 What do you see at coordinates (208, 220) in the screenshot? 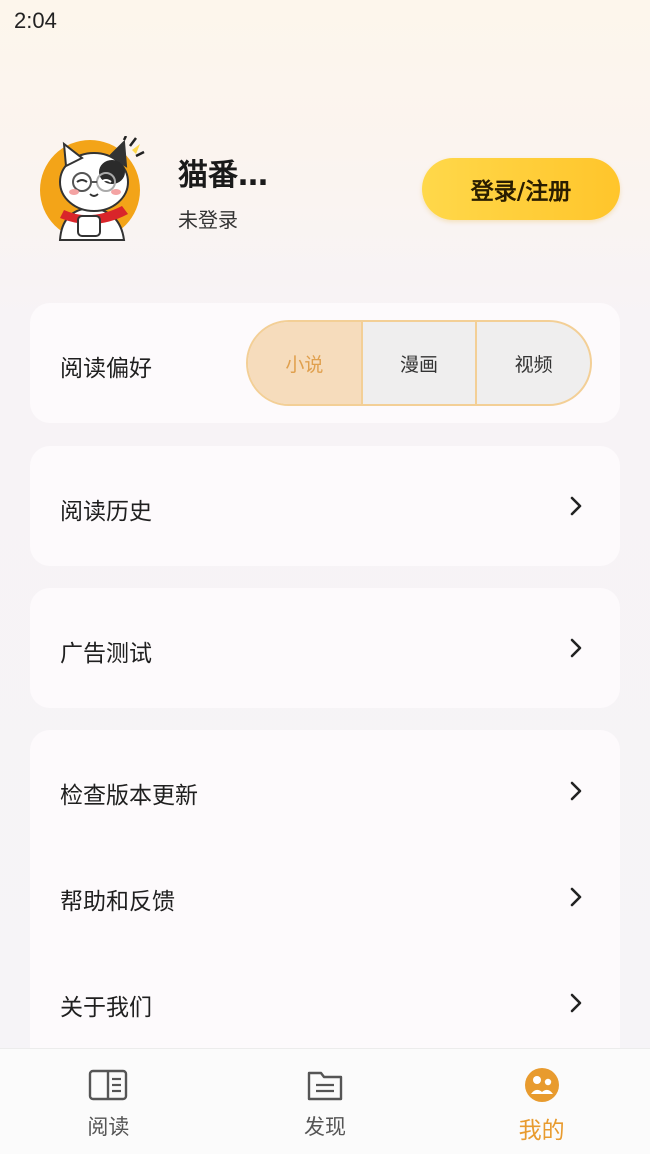
I see `login-status: 未登录` at bounding box center [208, 220].